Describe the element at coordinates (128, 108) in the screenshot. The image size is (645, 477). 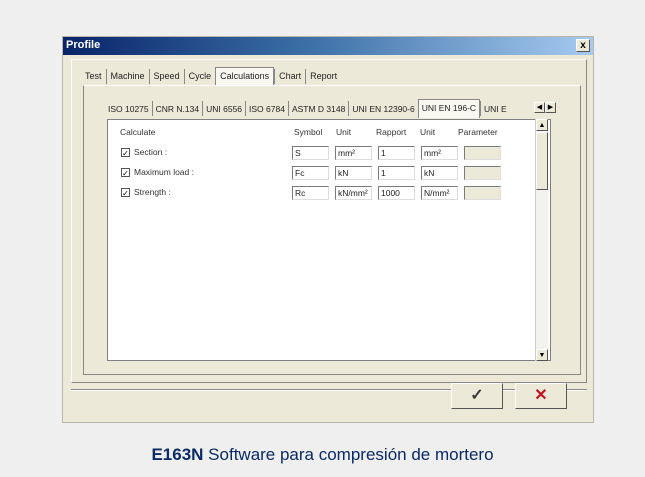
I see `tab-iso-10275: ISO 10275` at that location.